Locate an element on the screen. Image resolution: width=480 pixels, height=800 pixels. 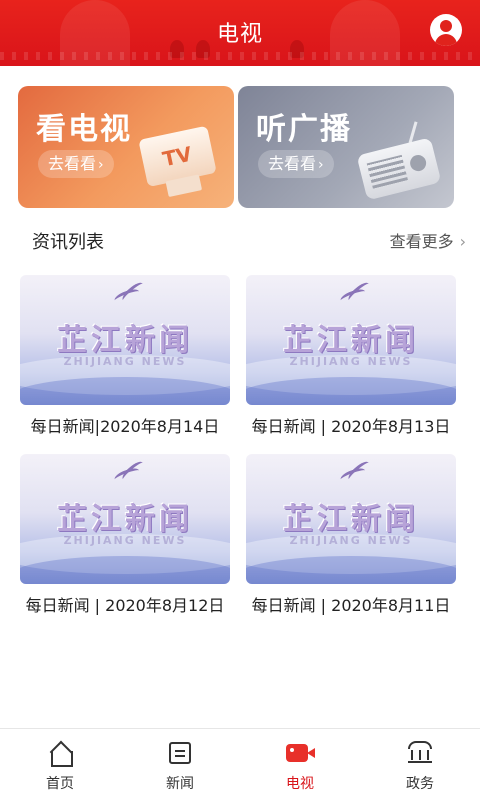
tab-tv-label: 电视 is located at coordinates (300, 784).